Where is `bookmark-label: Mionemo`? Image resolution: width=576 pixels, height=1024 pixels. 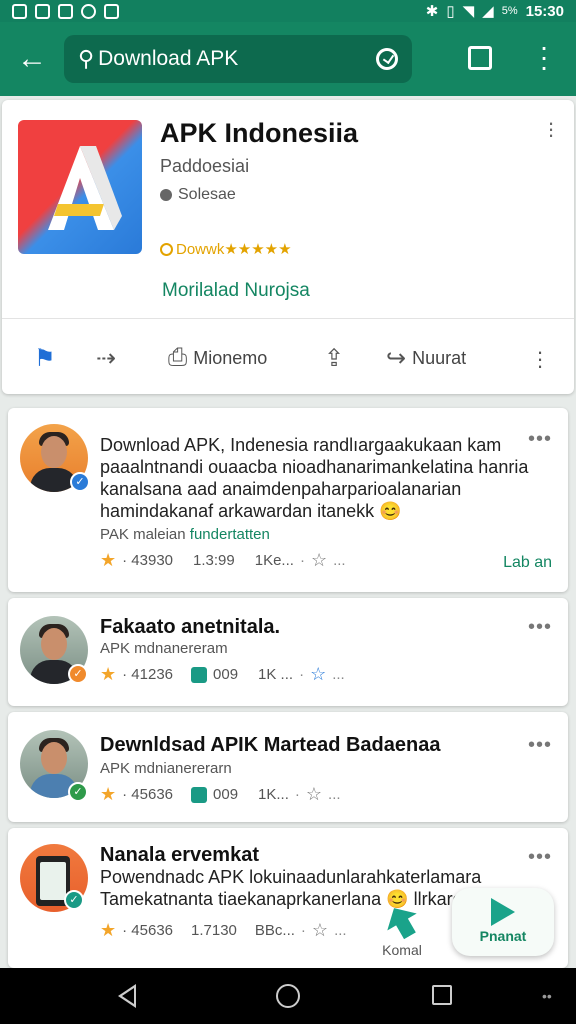 bookmark-label: Mionemo is located at coordinates (230, 357).